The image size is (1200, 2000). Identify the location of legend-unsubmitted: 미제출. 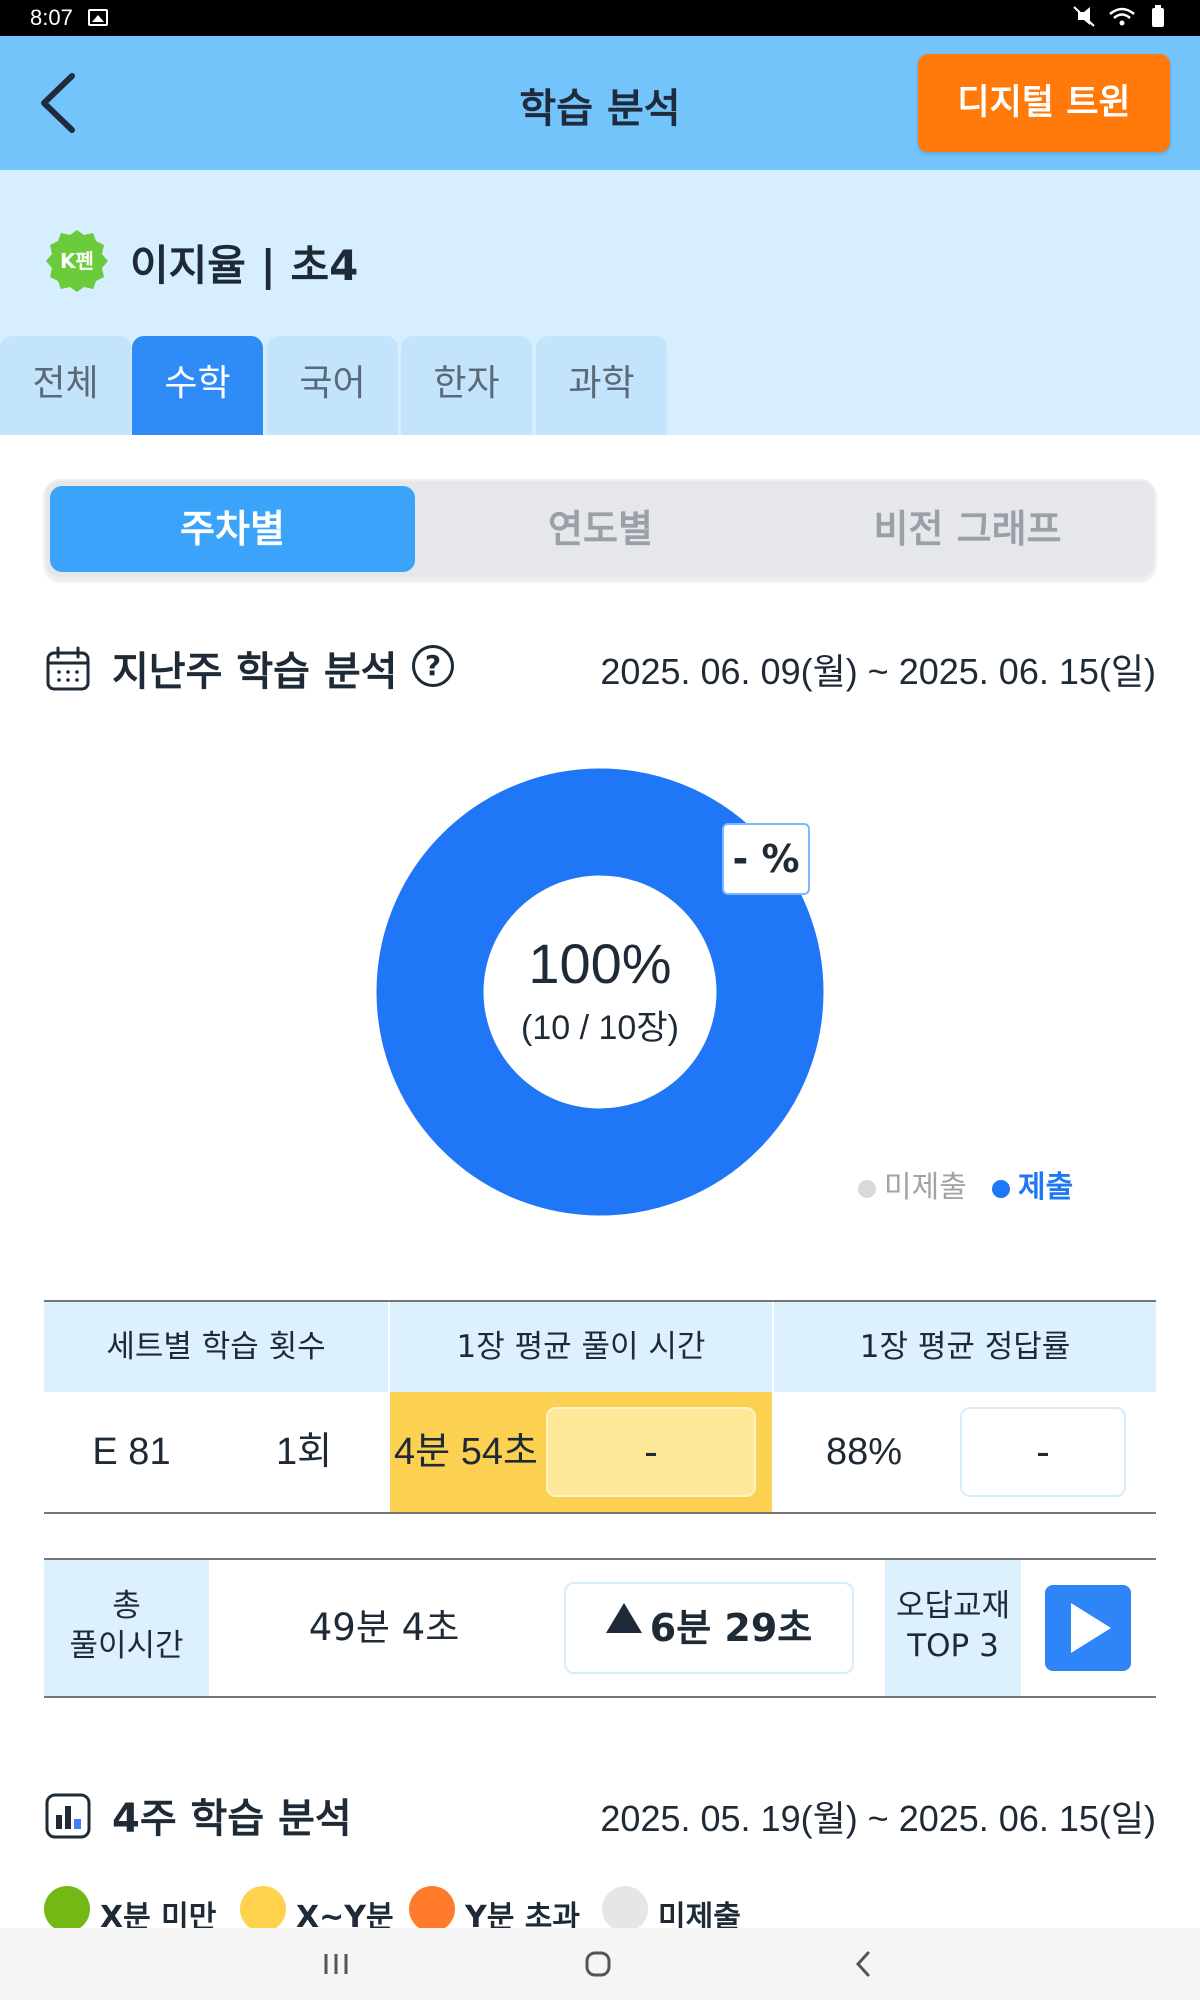
(912, 1184).